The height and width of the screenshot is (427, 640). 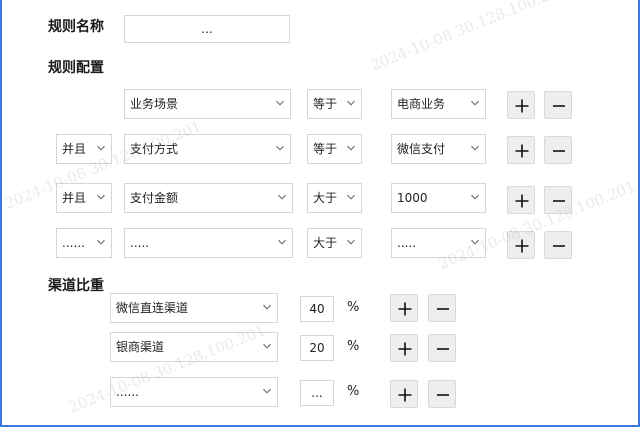 What do you see at coordinates (317, 348) in the screenshot?
I see `weight-input: 20` at bounding box center [317, 348].